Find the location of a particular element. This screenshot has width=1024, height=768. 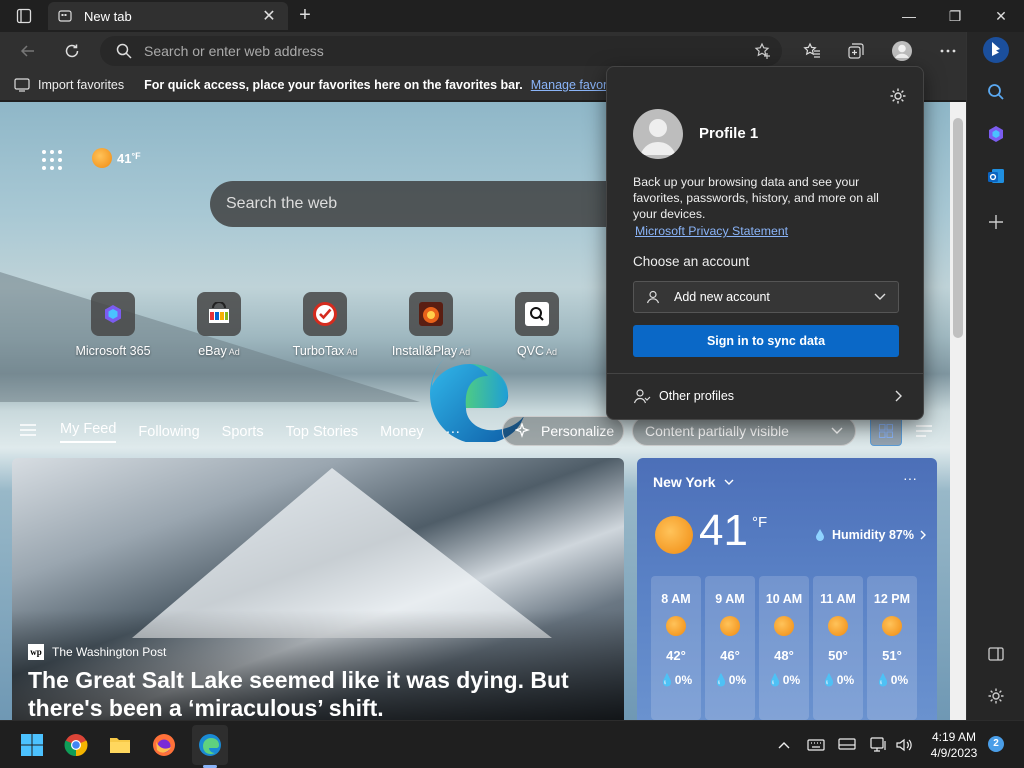

new-tab-button: + is located at coordinates (305, 16).